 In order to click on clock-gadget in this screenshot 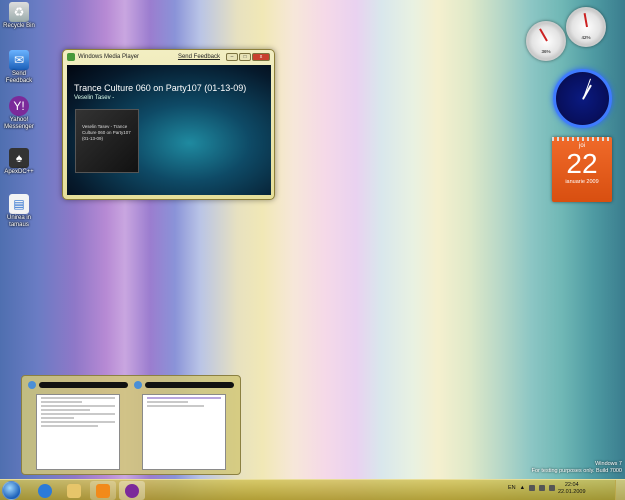, I will do `click(582, 98)`.